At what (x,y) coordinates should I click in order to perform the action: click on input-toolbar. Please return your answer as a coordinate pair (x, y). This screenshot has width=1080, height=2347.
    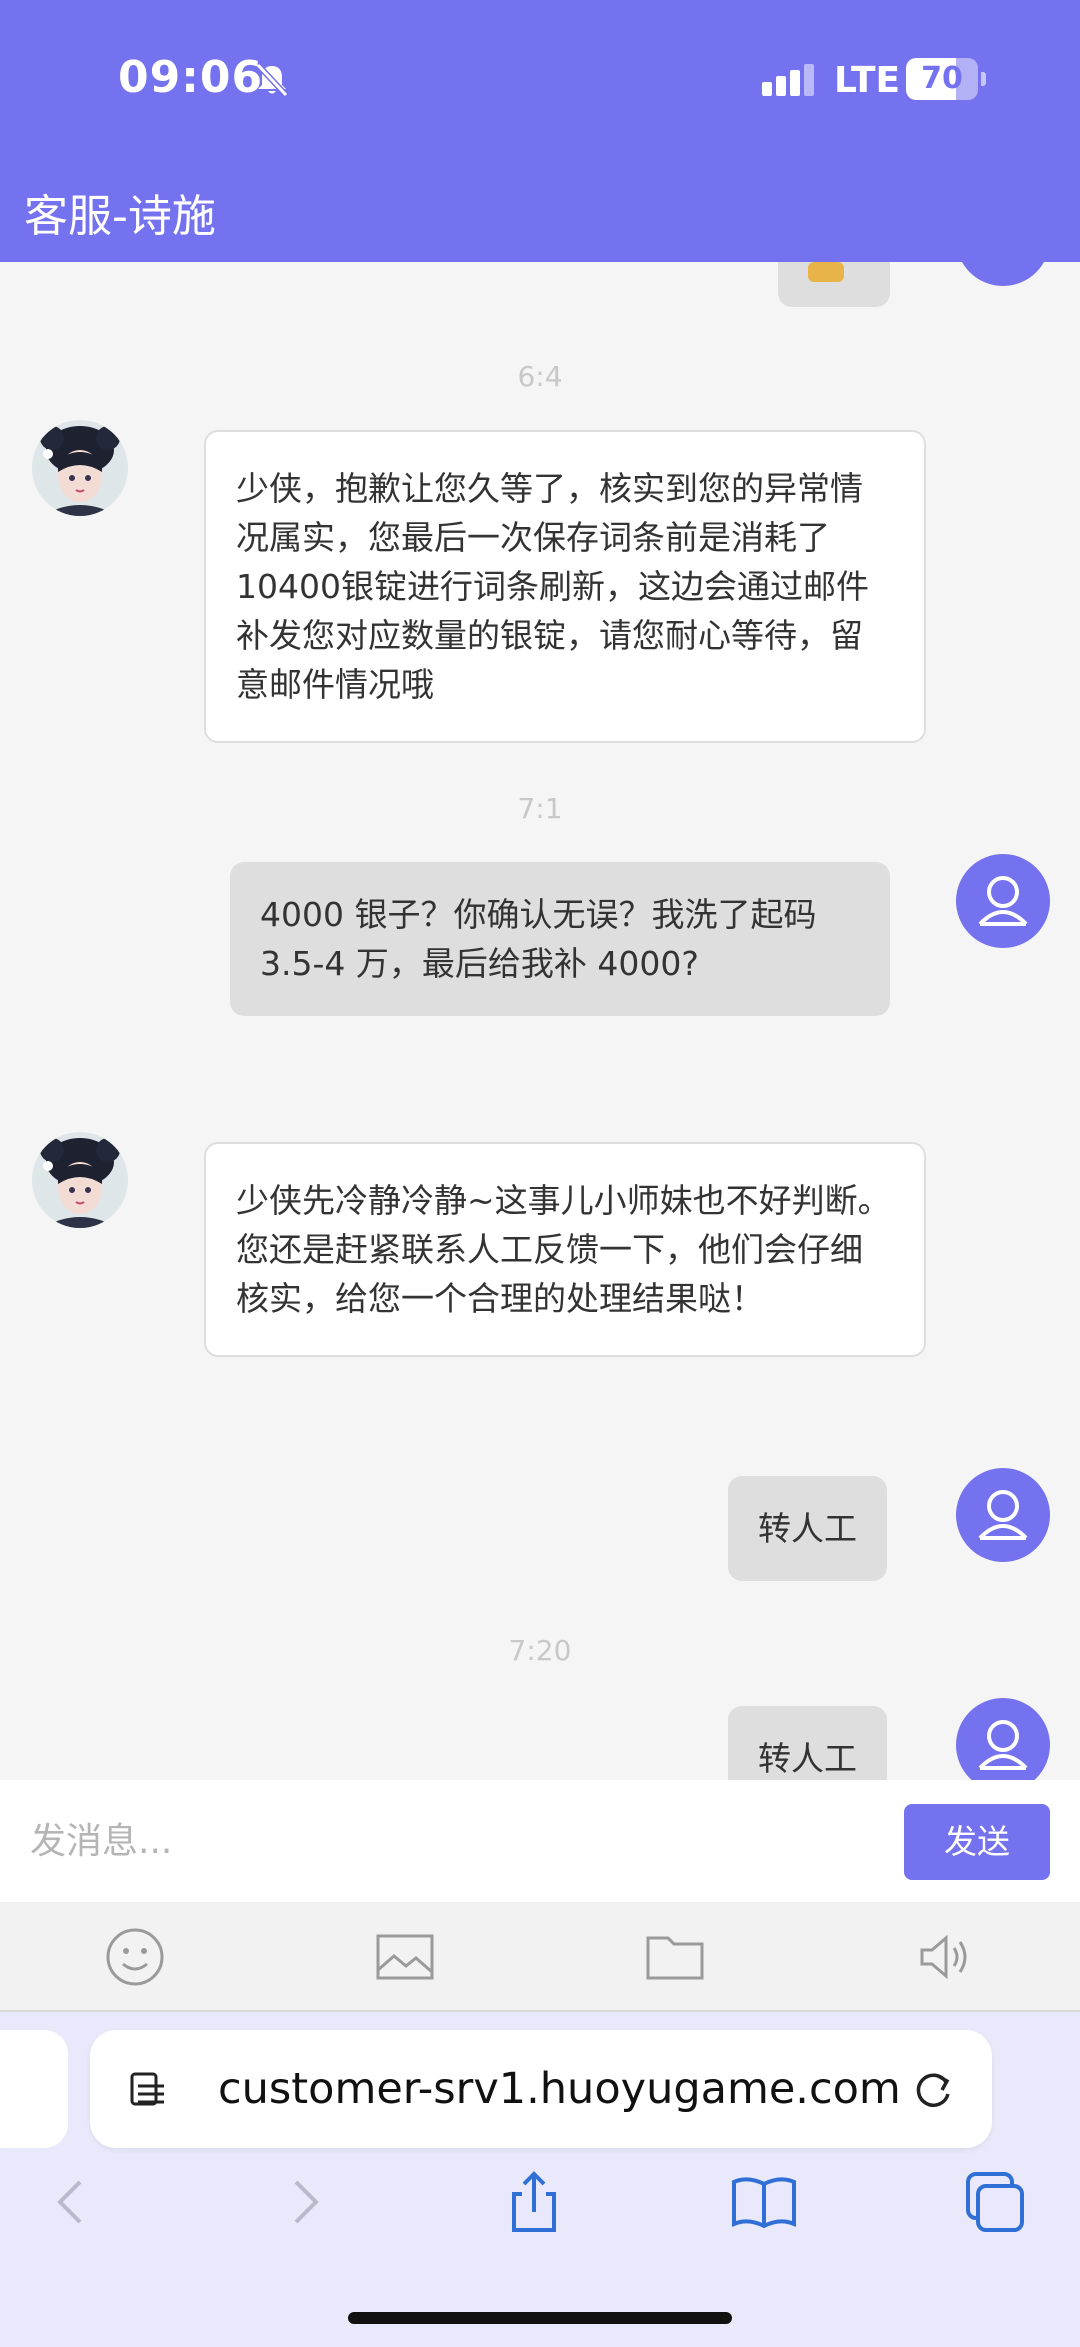
    Looking at the image, I should click on (540, 1957).